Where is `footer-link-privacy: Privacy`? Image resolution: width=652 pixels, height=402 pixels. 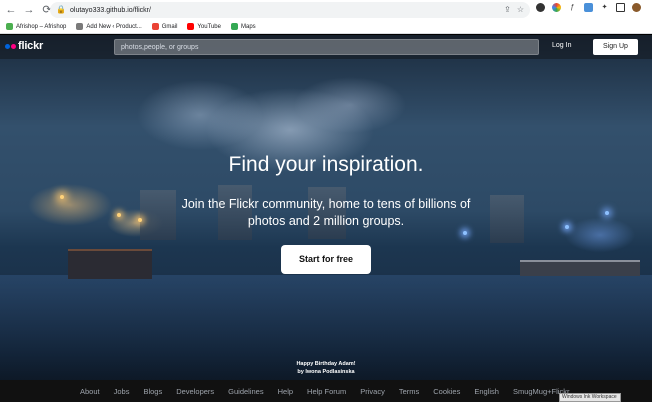 footer-link-privacy: Privacy is located at coordinates (372, 391).